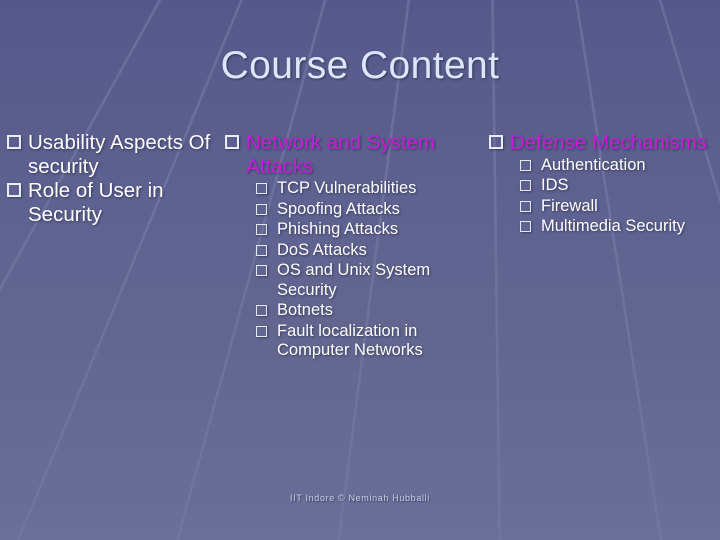 The image size is (720, 540). I want to click on list-item-label: Spoofing Attacks, so click(338, 208).